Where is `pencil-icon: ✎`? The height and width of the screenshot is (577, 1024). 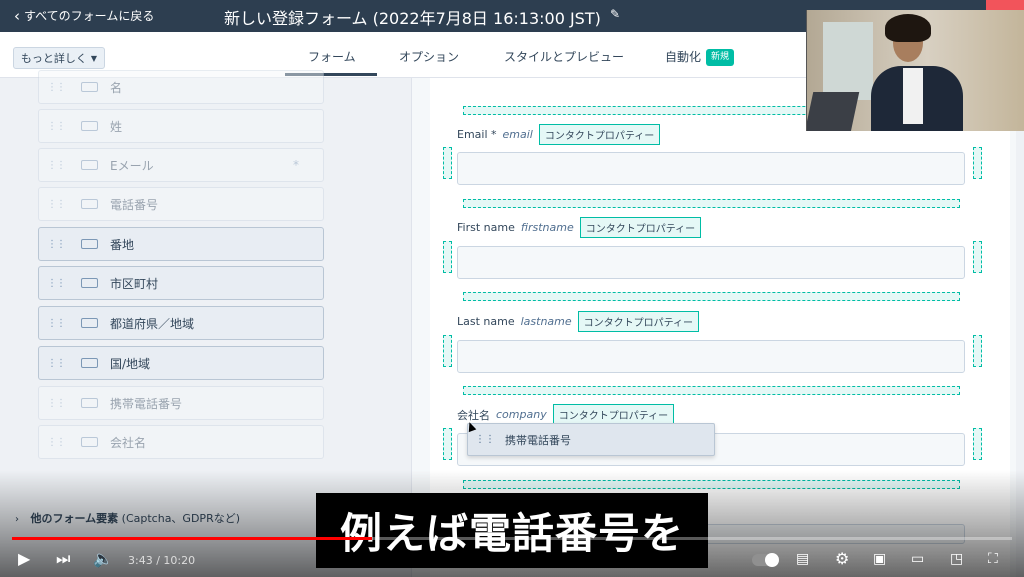 pencil-icon: ✎ is located at coordinates (615, 14).